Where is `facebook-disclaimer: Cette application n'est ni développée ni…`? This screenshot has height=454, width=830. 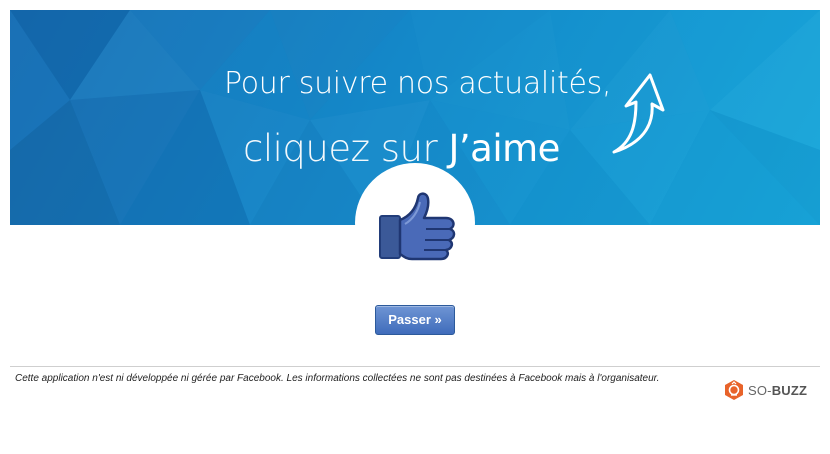 facebook-disclaimer: Cette application n'est ni développée ni… is located at coordinates (337, 378).